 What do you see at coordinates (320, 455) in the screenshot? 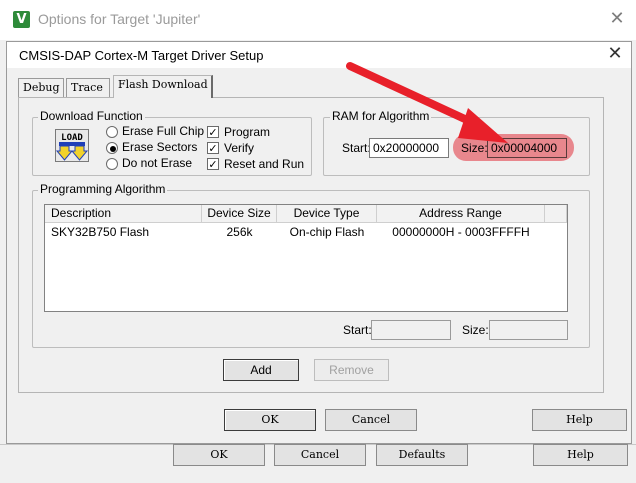
I see `outer-cancel-button: Cancel` at bounding box center [320, 455].